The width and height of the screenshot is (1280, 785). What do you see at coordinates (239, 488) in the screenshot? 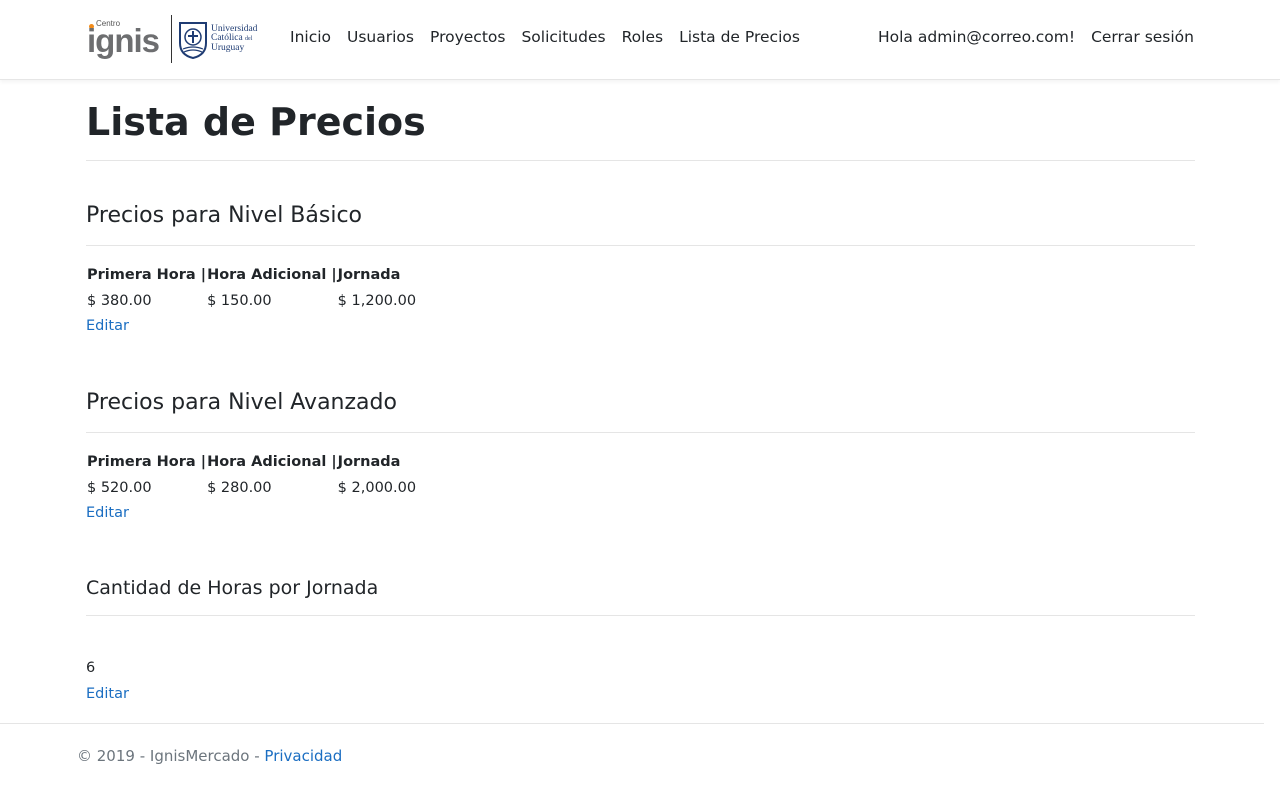
I see `advanced-hora-adicional-value: $ 280.00` at bounding box center [239, 488].